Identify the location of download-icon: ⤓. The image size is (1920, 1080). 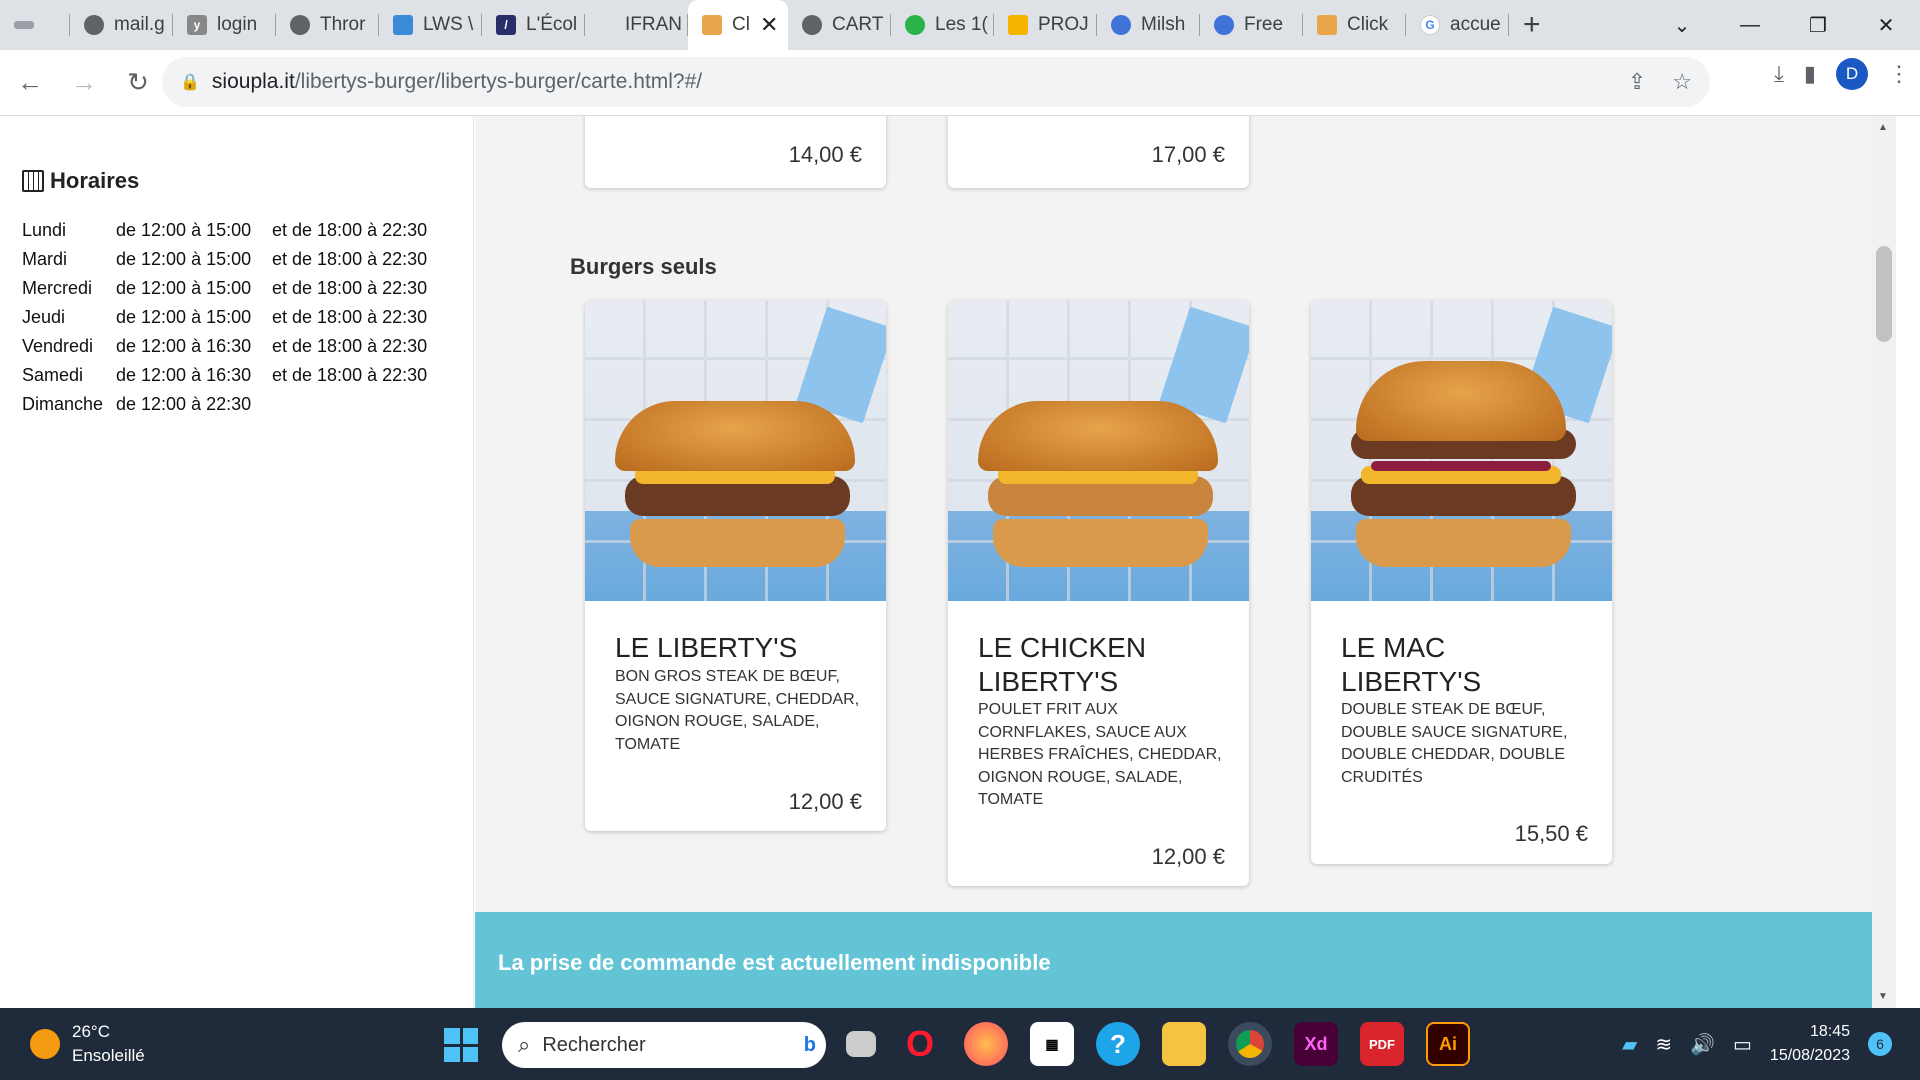
(1779, 74).